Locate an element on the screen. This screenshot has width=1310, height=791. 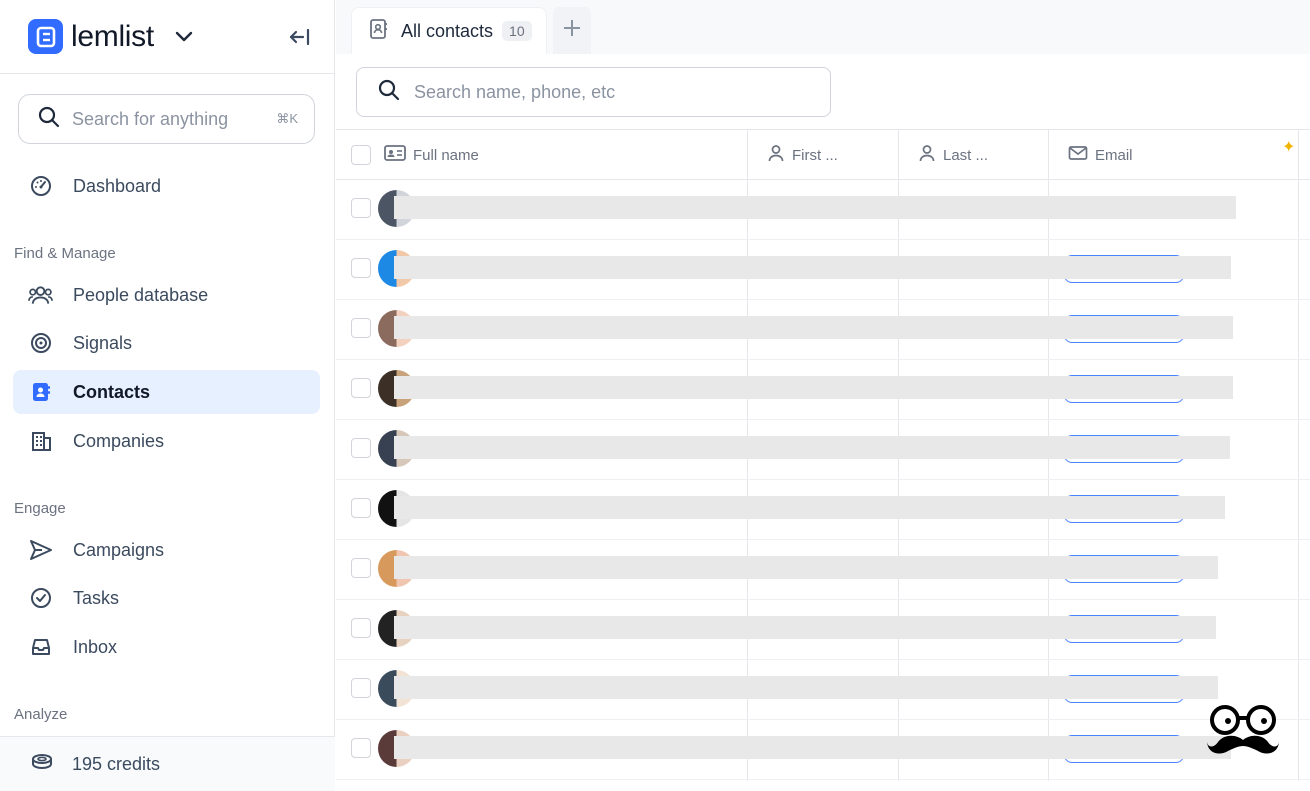
select-all-checkbox is located at coordinates (361, 155).